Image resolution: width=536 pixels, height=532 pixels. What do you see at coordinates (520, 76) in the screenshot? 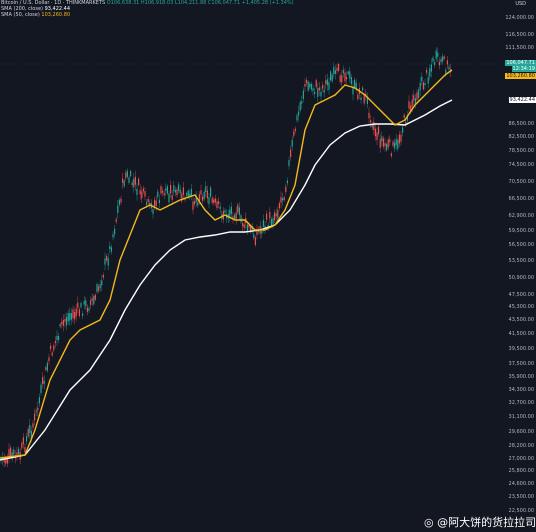
I see `sma50-tag: 103,260.80` at bounding box center [520, 76].